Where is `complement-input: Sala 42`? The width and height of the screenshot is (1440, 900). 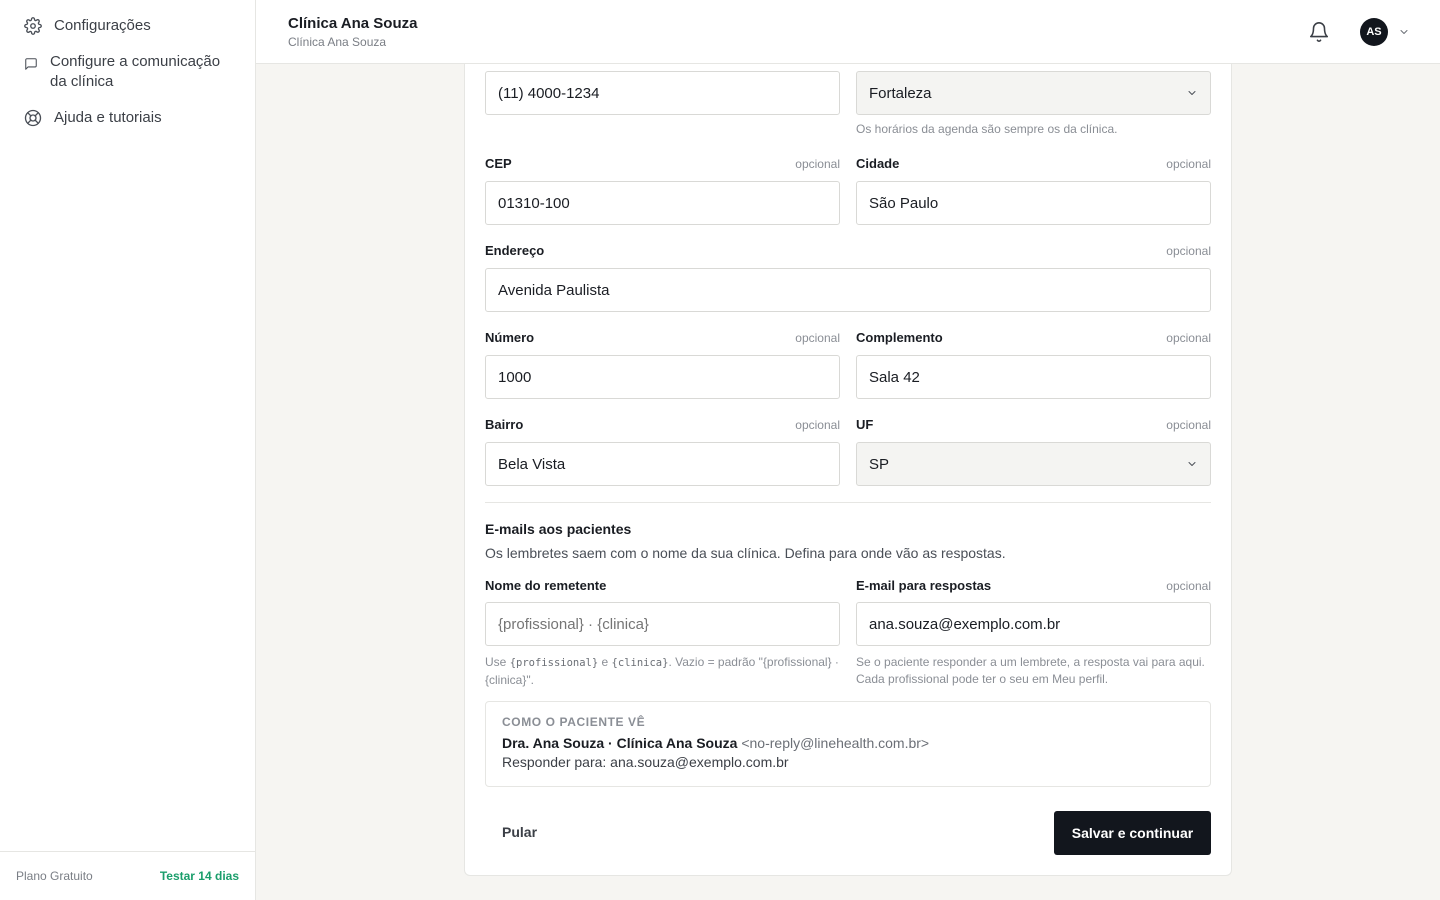 complement-input: Sala 42 is located at coordinates (1033, 377).